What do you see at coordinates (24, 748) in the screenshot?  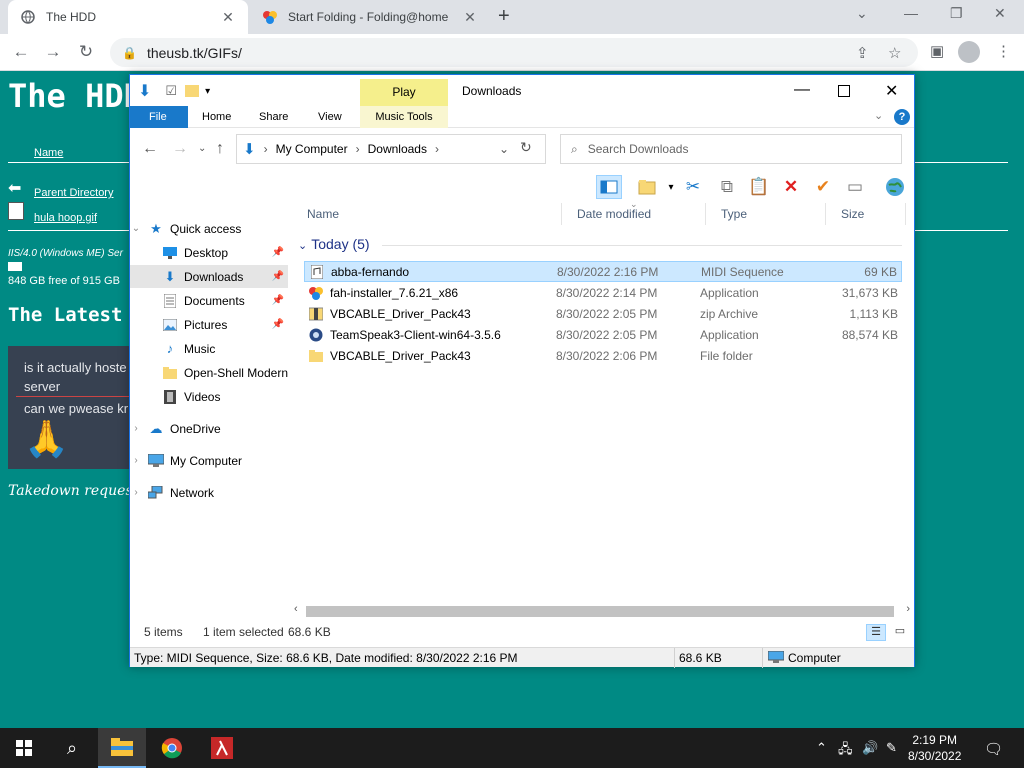 I see `start-button` at bounding box center [24, 748].